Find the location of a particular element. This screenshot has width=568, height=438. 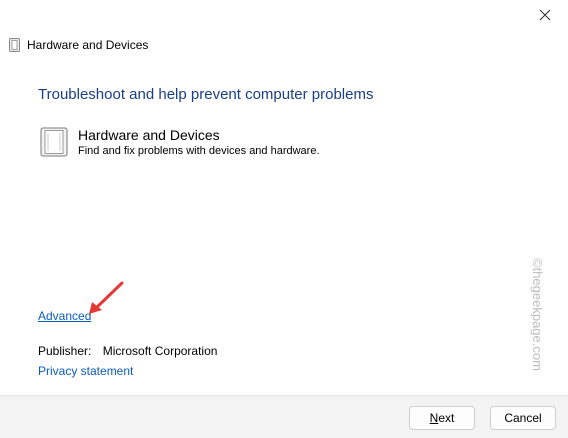

annotation-arrow-icon is located at coordinates (106, 297).